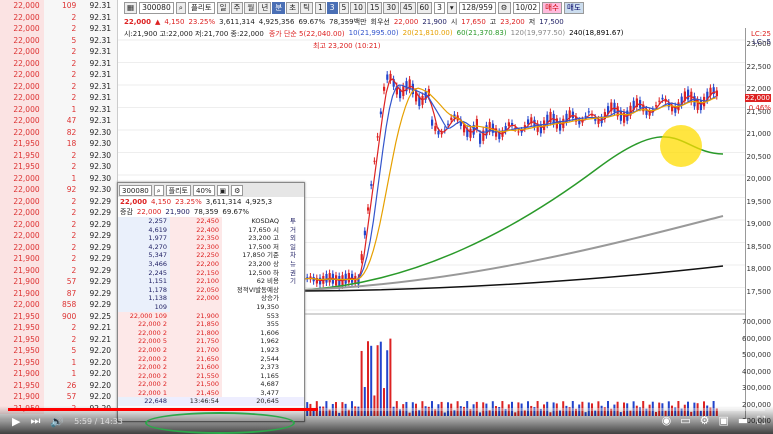 The height and width of the screenshot is (434, 773). Describe the element at coordinates (451, 8) in the screenshot. I see `chevron-down-icon: ▾` at that location.